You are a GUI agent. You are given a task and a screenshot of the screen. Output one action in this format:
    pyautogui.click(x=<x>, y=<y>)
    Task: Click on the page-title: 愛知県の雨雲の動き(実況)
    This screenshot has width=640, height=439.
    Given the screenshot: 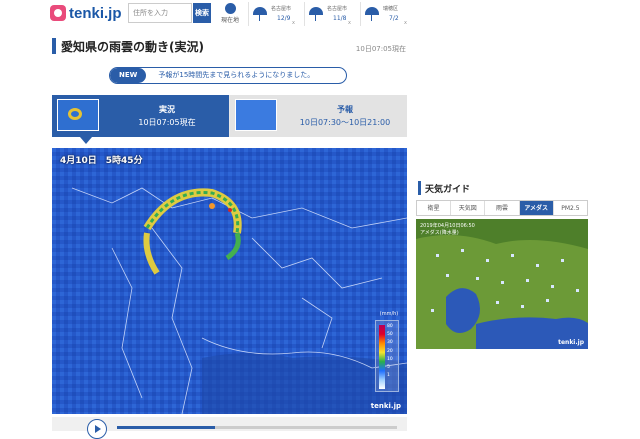 What is the action you would take?
    pyautogui.click(x=132, y=47)
    